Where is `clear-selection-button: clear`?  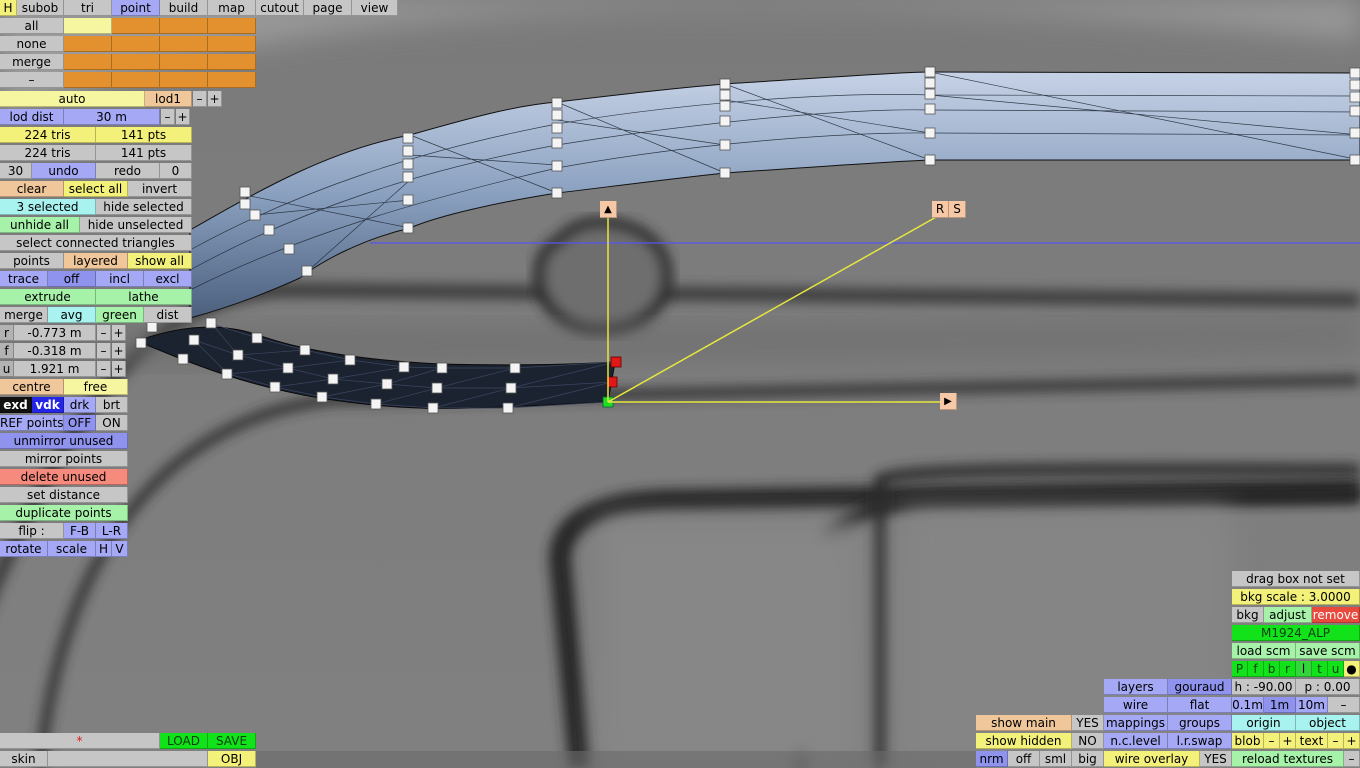
clear-selection-button: clear is located at coordinates (32, 189).